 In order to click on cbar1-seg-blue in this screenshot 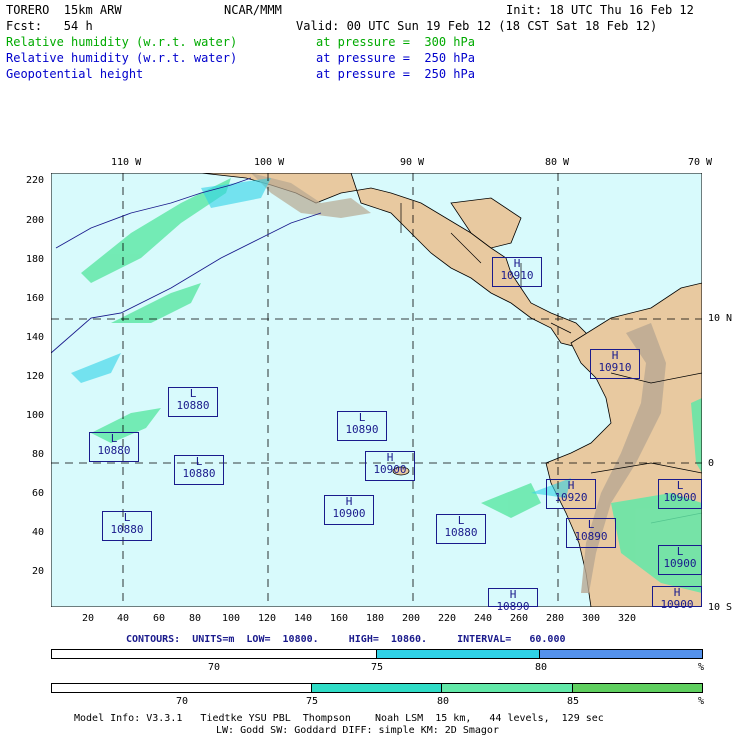, I will do `click(621, 654)`.